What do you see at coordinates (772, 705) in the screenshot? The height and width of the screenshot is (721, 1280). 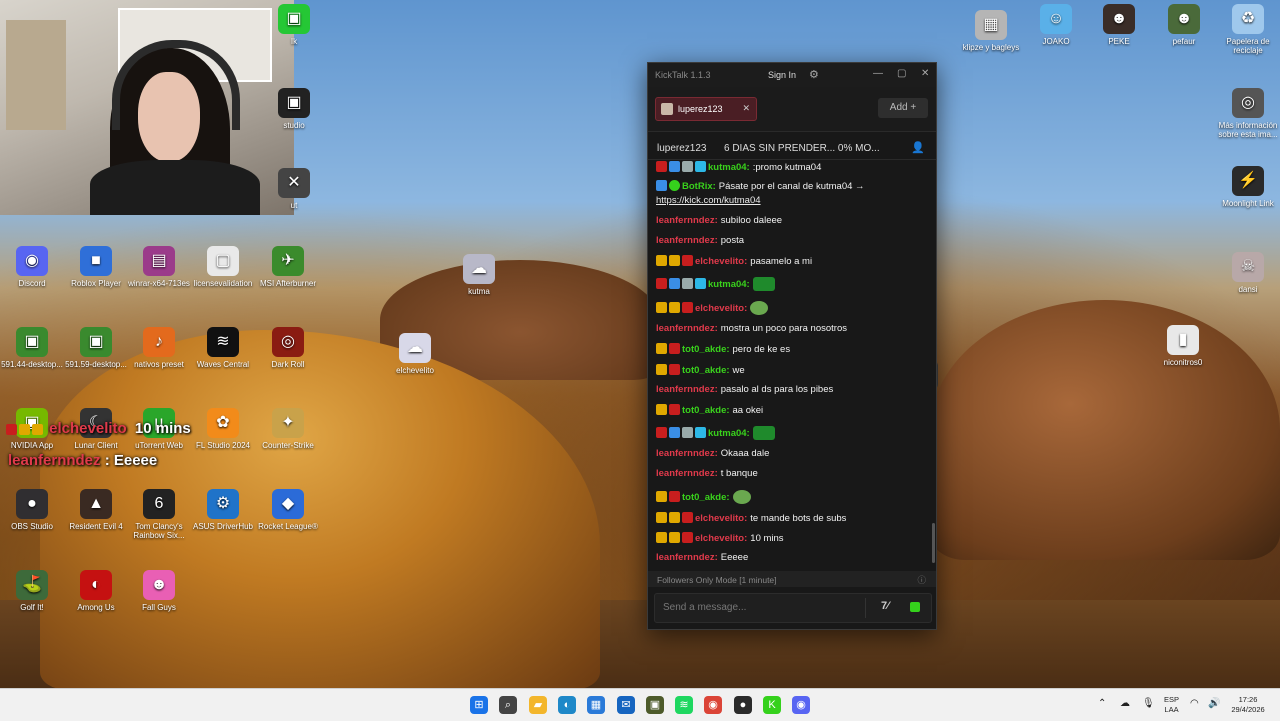 I see `kick-icon: K` at bounding box center [772, 705].